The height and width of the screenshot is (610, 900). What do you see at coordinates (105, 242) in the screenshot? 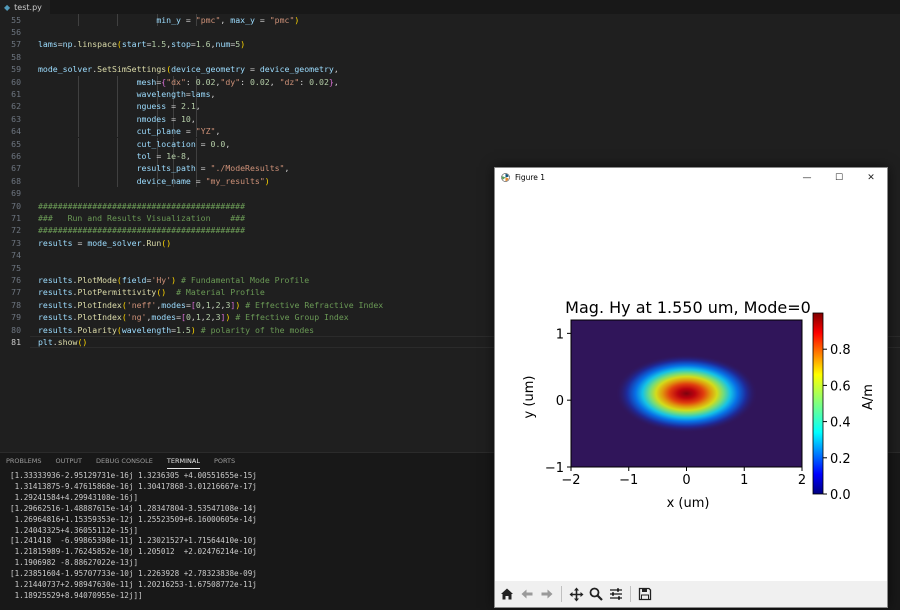
I see `code-text: results = mode_solver.Run()` at bounding box center [105, 242].